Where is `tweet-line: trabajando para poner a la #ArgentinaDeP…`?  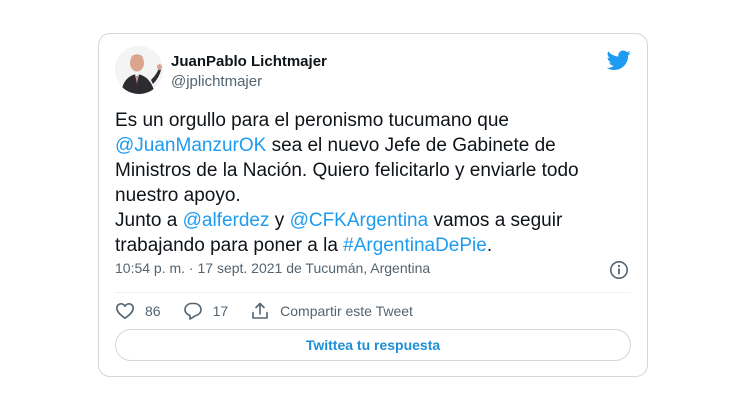
tweet-line: trabajando para poner a la #ArgentinaDeP… is located at coordinates (375, 245).